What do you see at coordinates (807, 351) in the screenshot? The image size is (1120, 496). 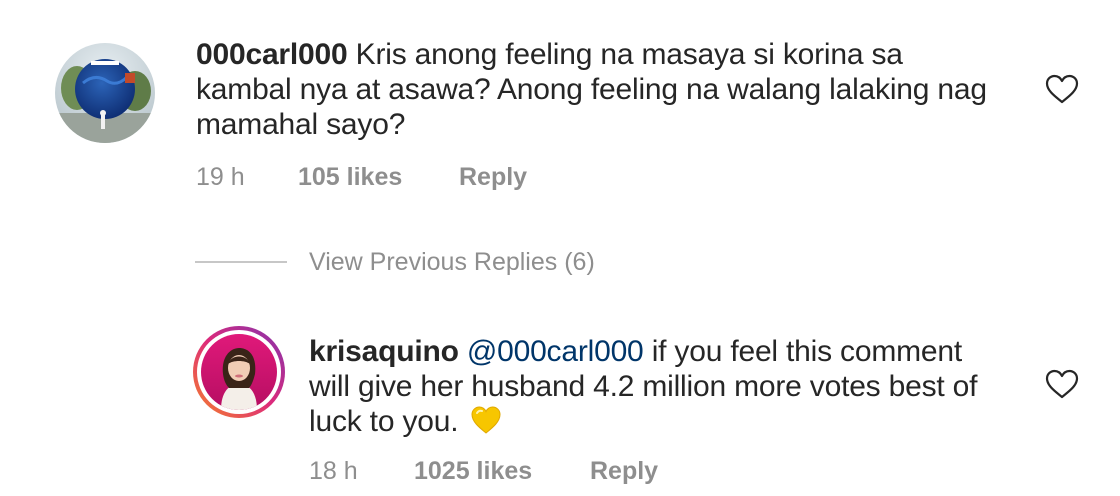 I see `reply-text-line-1: if you feel this comment` at bounding box center [807, 351].